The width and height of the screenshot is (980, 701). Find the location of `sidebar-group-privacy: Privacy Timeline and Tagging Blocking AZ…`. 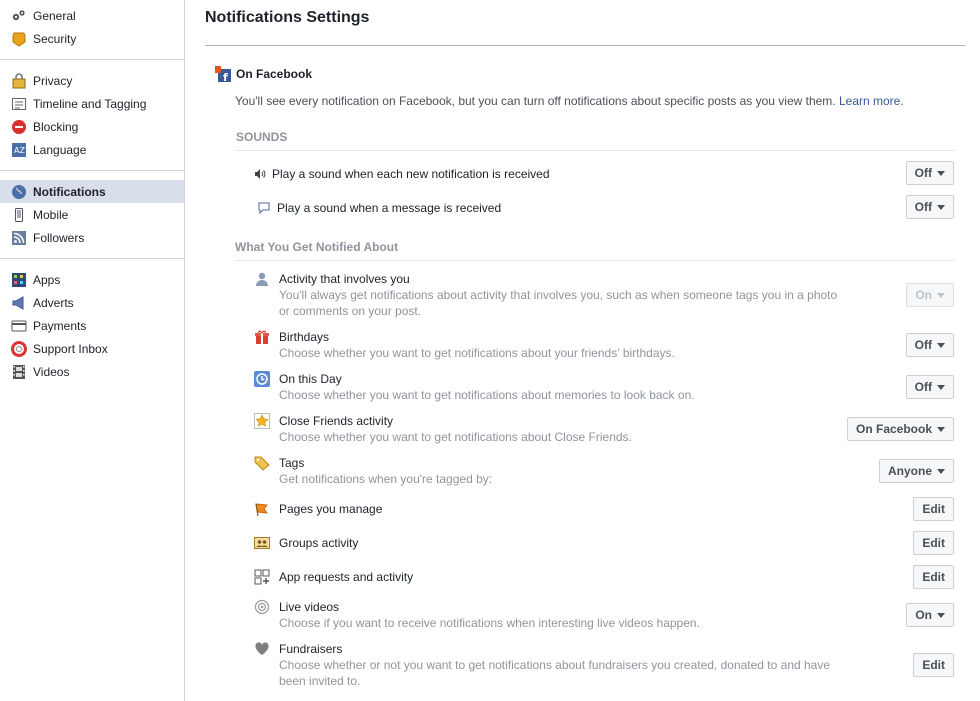

sidebar-group-privacy: Privacy Timeline and Tagging Blocking AZ… is located at coordinates (92, 115).